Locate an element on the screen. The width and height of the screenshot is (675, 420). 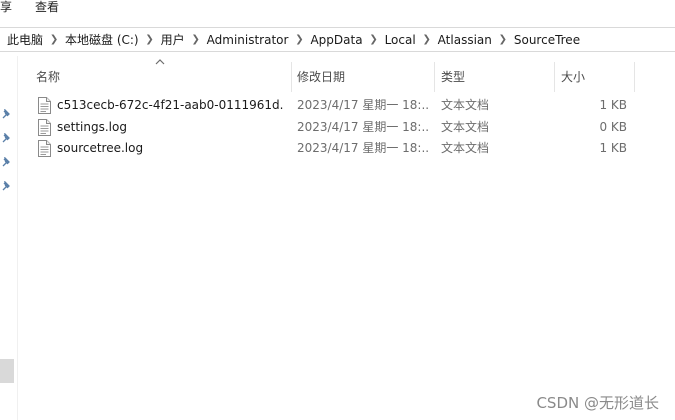
breadcrumb-local-disk: 本地磁盘 (C:) is located at coordinates (102, 39).